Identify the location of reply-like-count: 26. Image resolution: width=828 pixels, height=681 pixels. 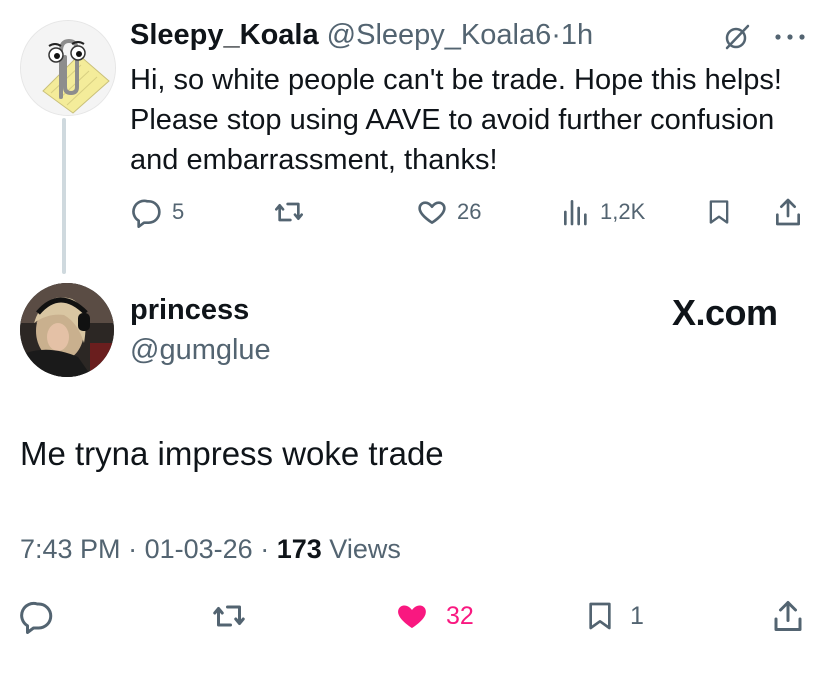
(469, 211).